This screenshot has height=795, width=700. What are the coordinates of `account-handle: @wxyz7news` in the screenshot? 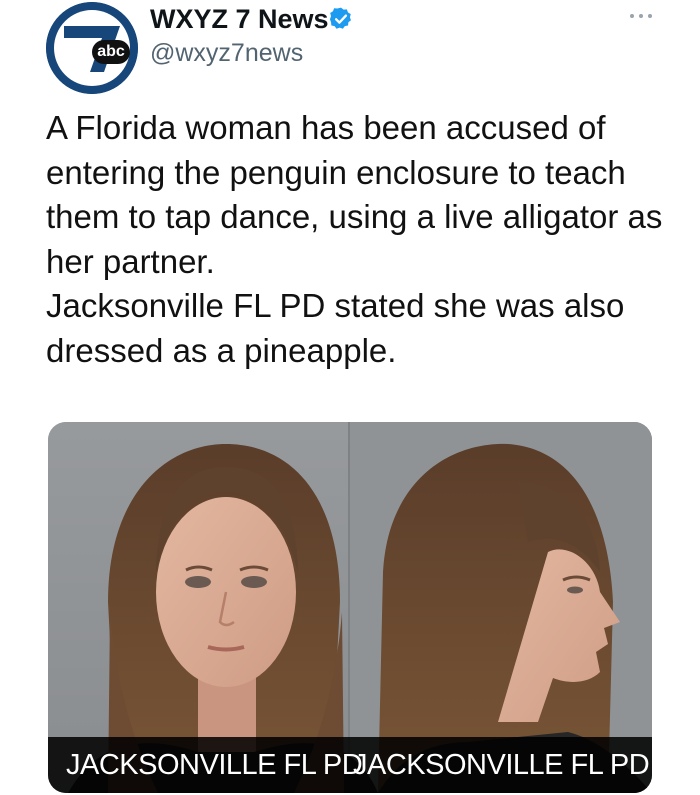 It's located at (226, 53).